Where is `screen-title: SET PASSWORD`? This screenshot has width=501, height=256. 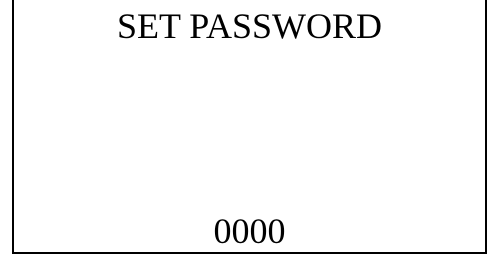
screen-title: SET PASSWORD is located at coordinates (249, 26).